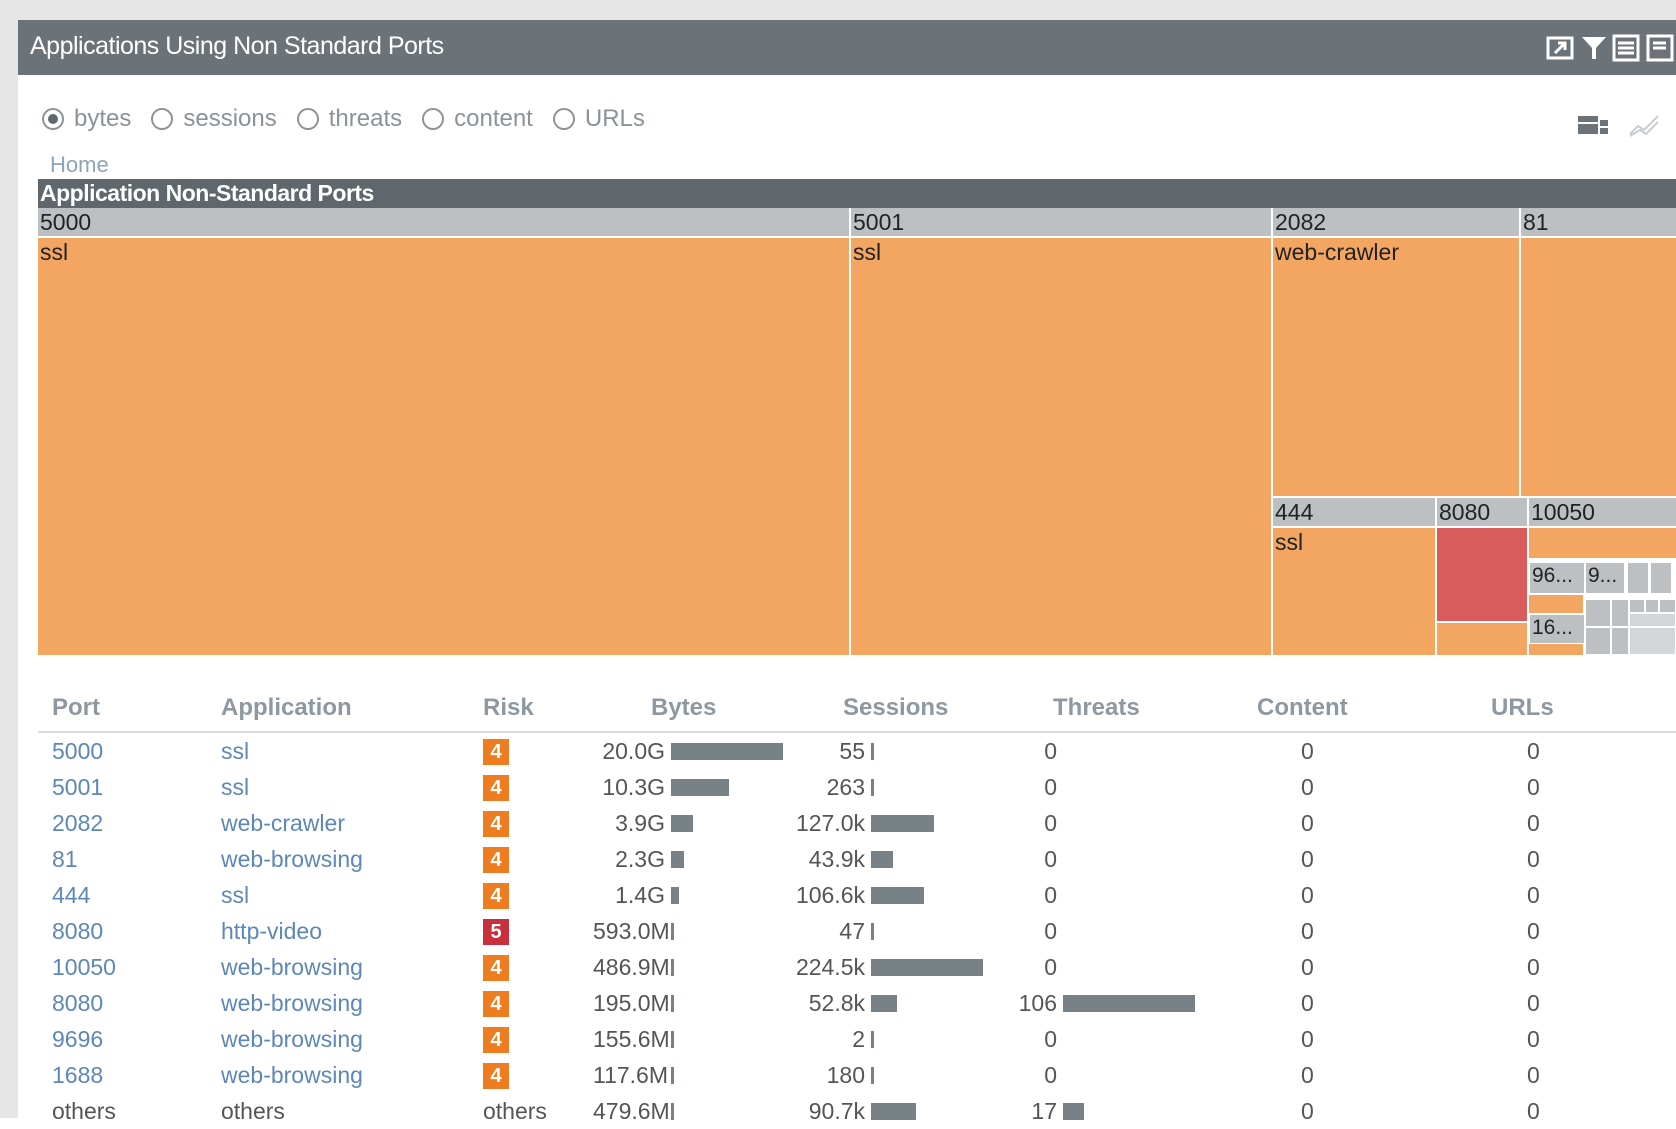 This screenshot has width=1676, height=1129. Describe the element at coordinates (830, 822) in the screenshot. I see `sessions-text: 127.0k` at that location.